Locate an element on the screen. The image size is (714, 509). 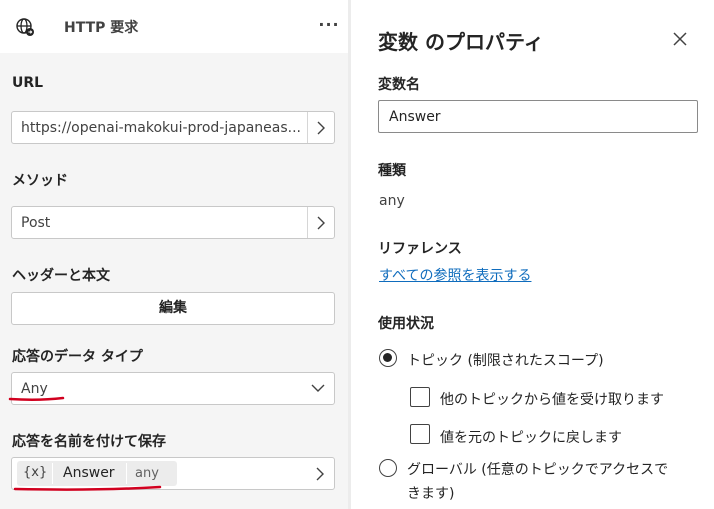
chevron-down-icon is located at coordinates (318, 388).